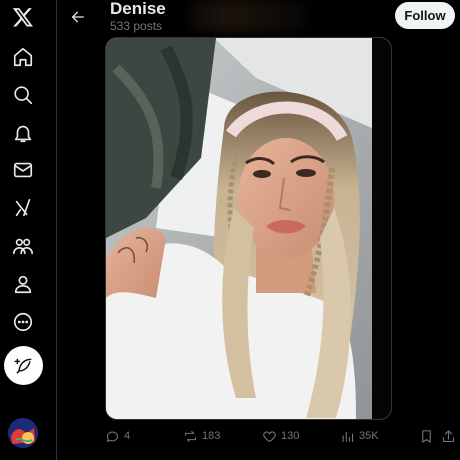 The height and width of the screenshot is (460, 460). I want to click on post-count: 533 posts, so click(136, 26).